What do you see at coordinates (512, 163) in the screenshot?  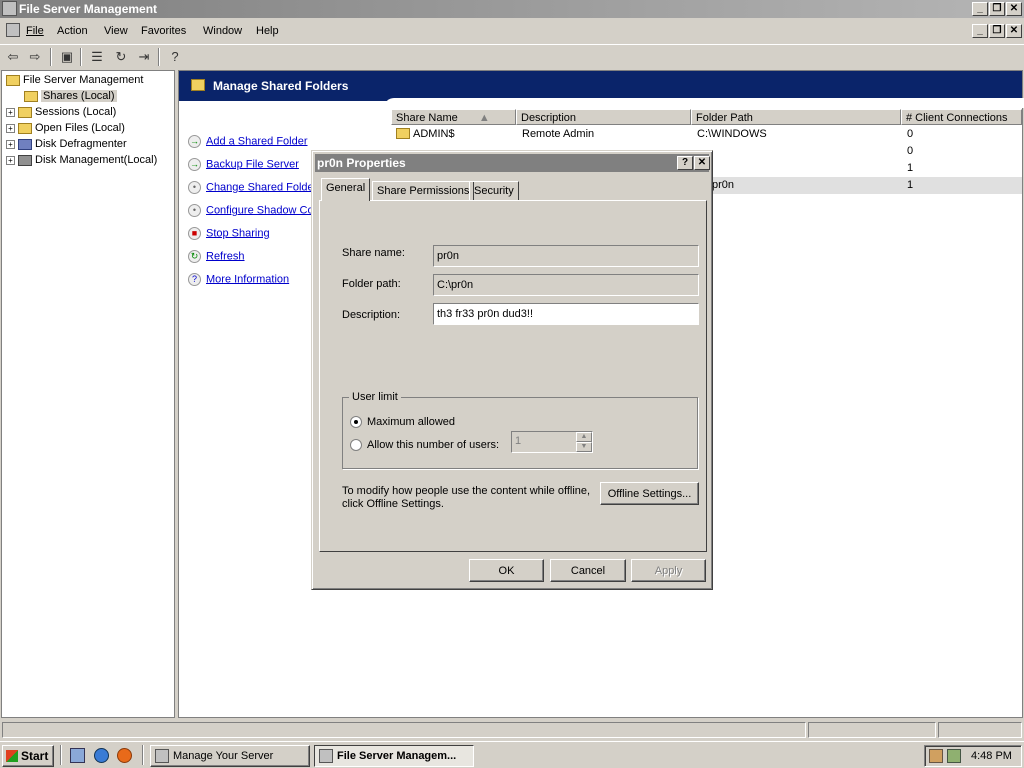 I see `dialog-title-bar: pr0n Properties ? ✕` at bounding box center [512, 163].